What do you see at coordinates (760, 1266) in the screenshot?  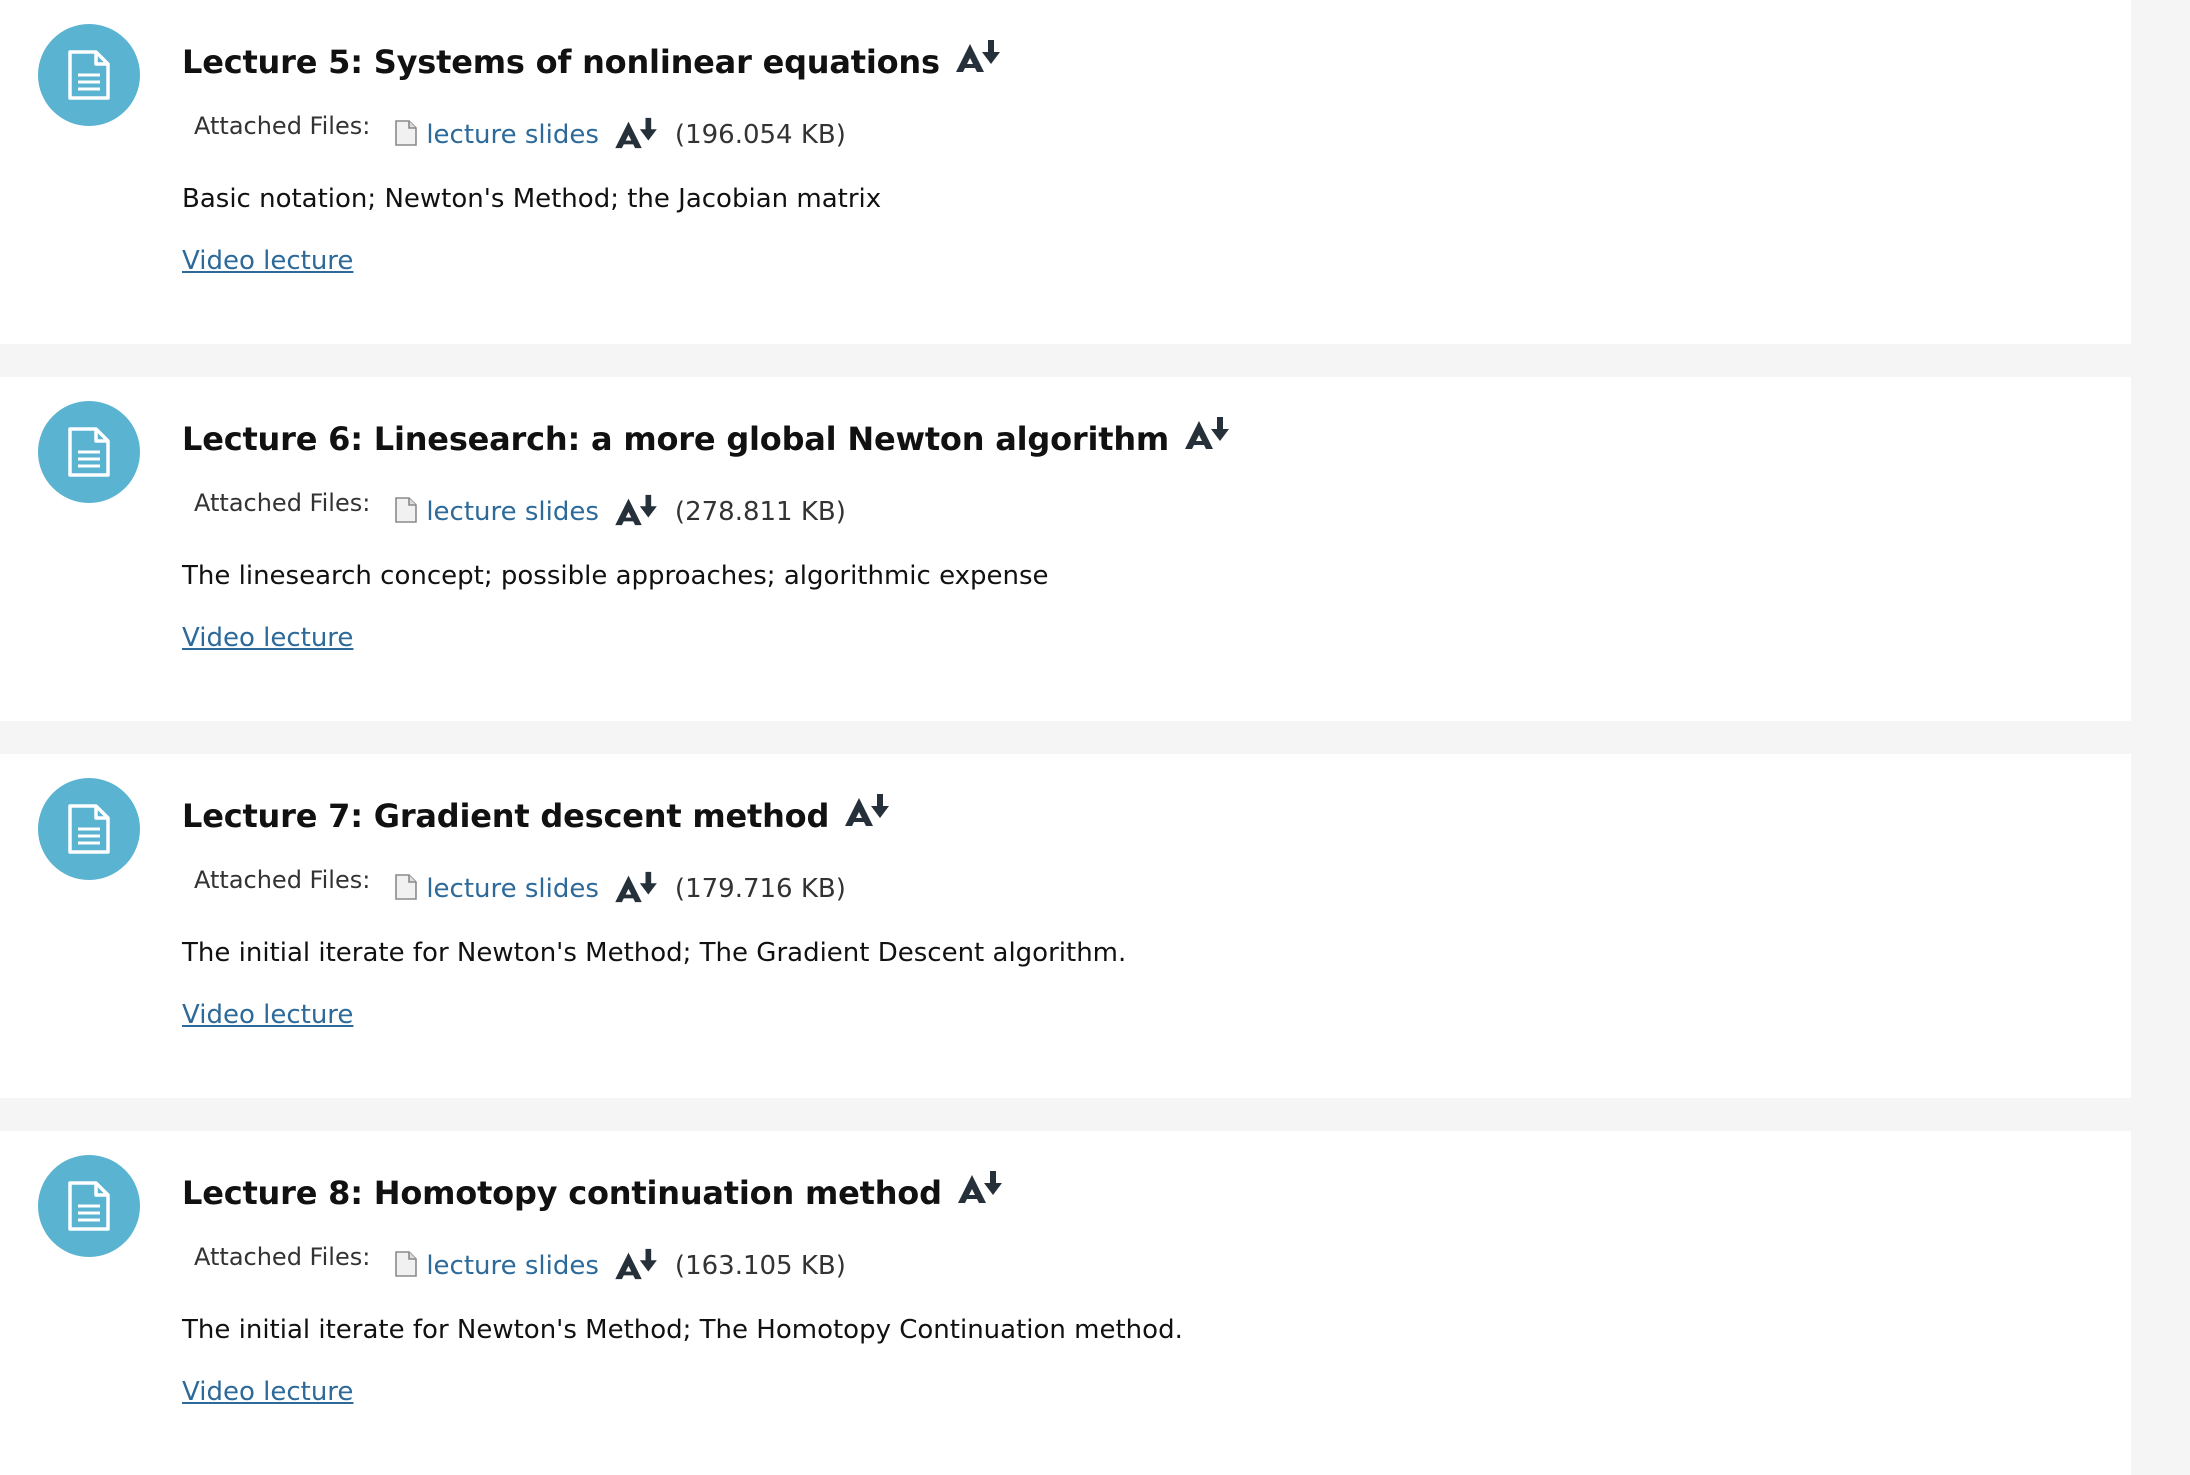 I see `file-size: (163.105 KB)` at bounding box center [760, 1266].